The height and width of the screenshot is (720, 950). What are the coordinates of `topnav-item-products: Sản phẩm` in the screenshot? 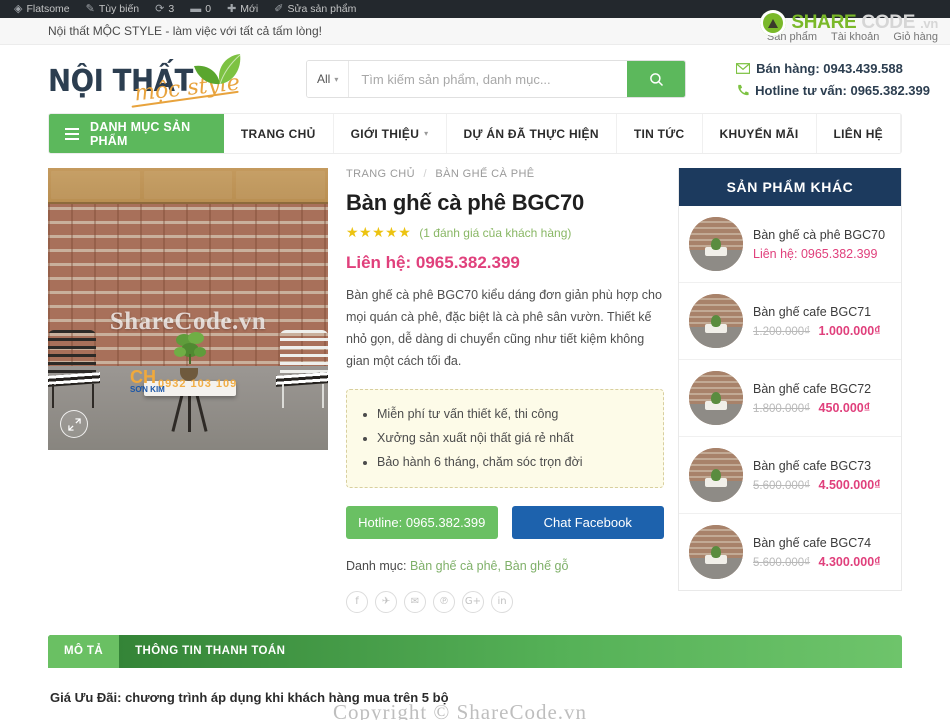 It's located at (792, 37).